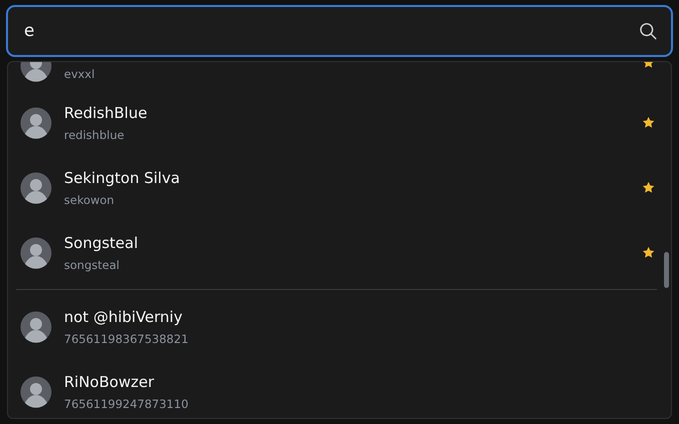 The width and height of the screenshot is (679, 424). What do you see at coordinates (347, 381) in the screenshot?
I see `user-name: RiNoBowzer` at bounding box center [347, 381].